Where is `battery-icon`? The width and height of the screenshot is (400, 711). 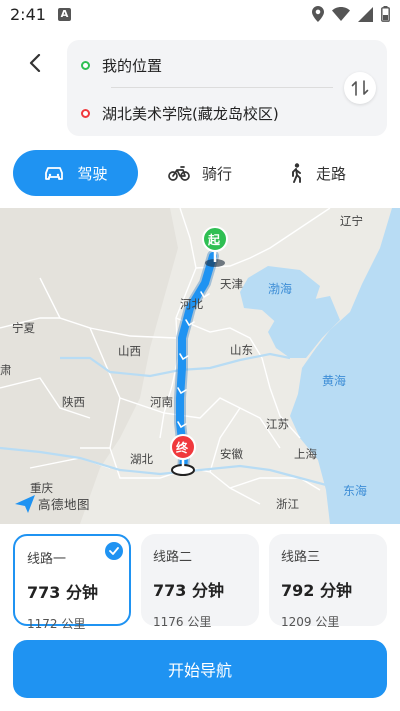
battery-icon is located at coordinates (385, 14).